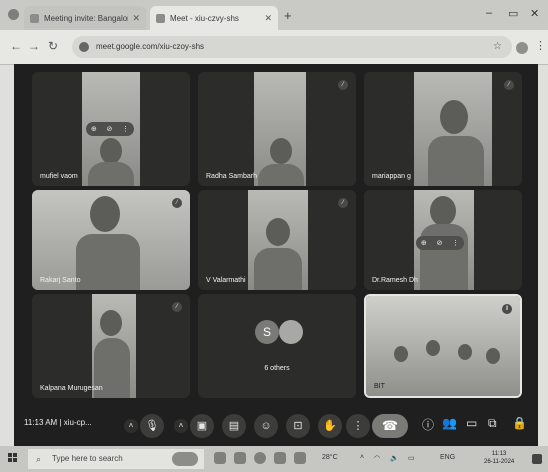 This screenshot has width=548, height=472. What do you see at coordinates (202, 426) in the screenshot?
I see `camera-button: ▣` at bounding box center [202, 426].